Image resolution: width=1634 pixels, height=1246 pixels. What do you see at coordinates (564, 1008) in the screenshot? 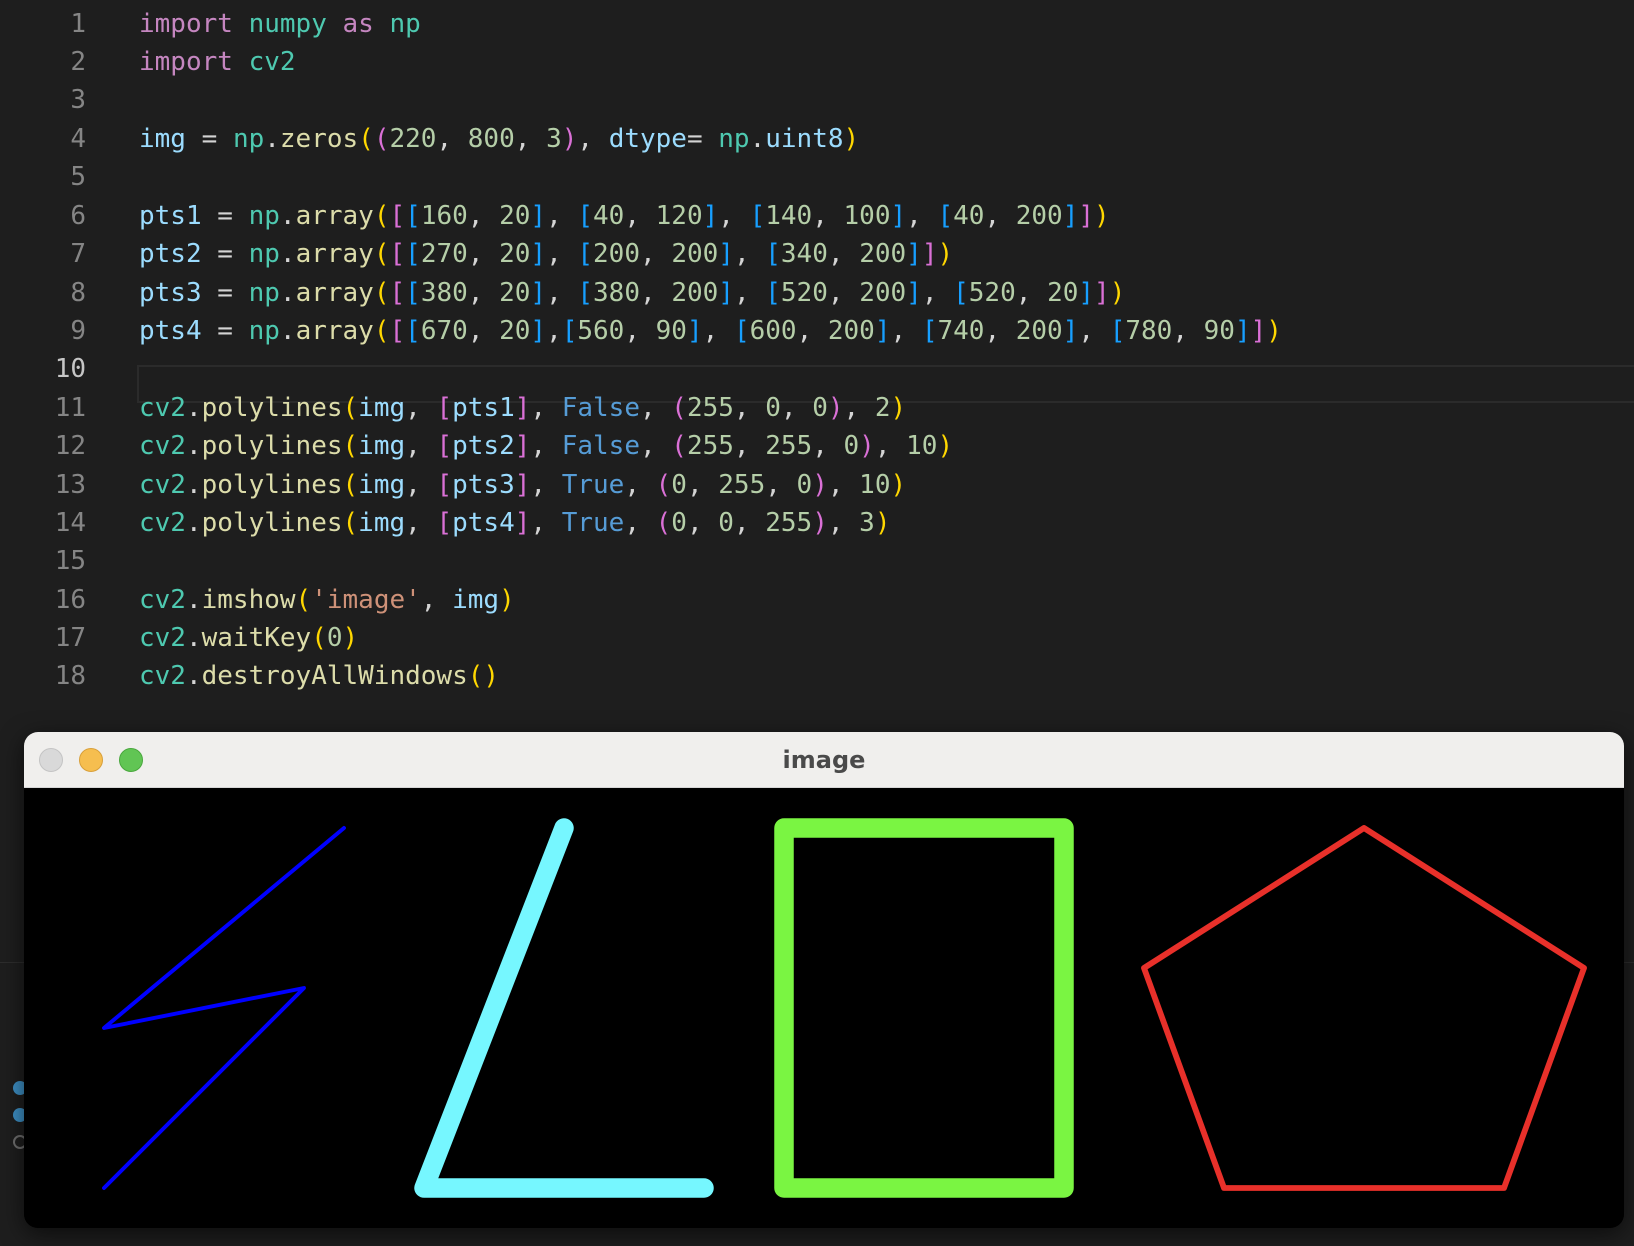
I see `polyline-pts2` at bounding box center [564, 1008].